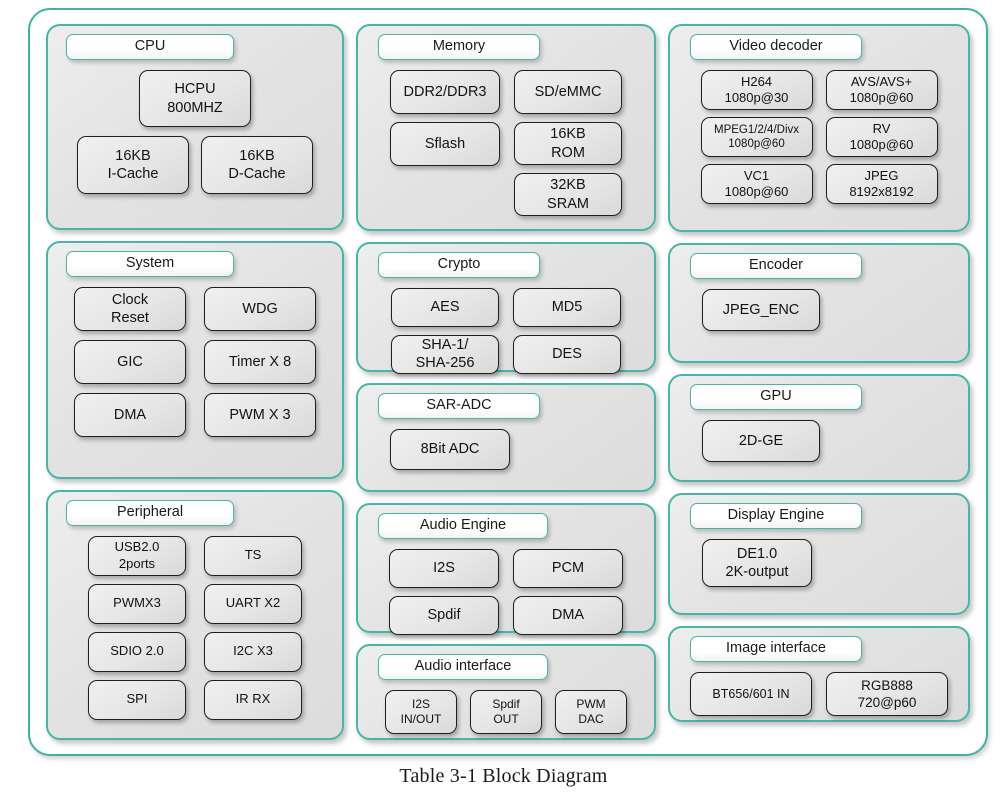  What do you see at coordinates (756, 90) in the screenshot?
I see `block-h264: H264 1080p@30` at bounding box center [756, 90].